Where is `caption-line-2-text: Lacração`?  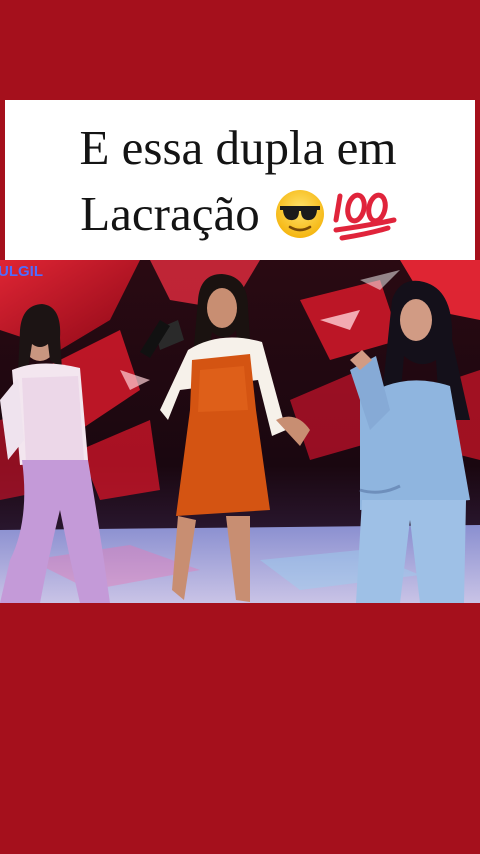
caption-line-2-text: Lacração is located at coordinates (170, 213).